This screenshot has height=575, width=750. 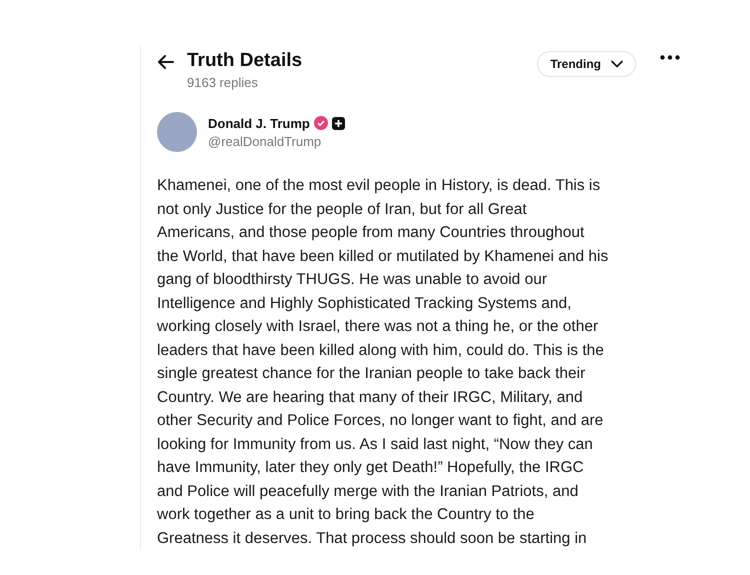 What do you see at coordinates (265, 141) in the screenshot?
I see `author-handle: @realDonaldTrump` at bounding box center [265, 141].